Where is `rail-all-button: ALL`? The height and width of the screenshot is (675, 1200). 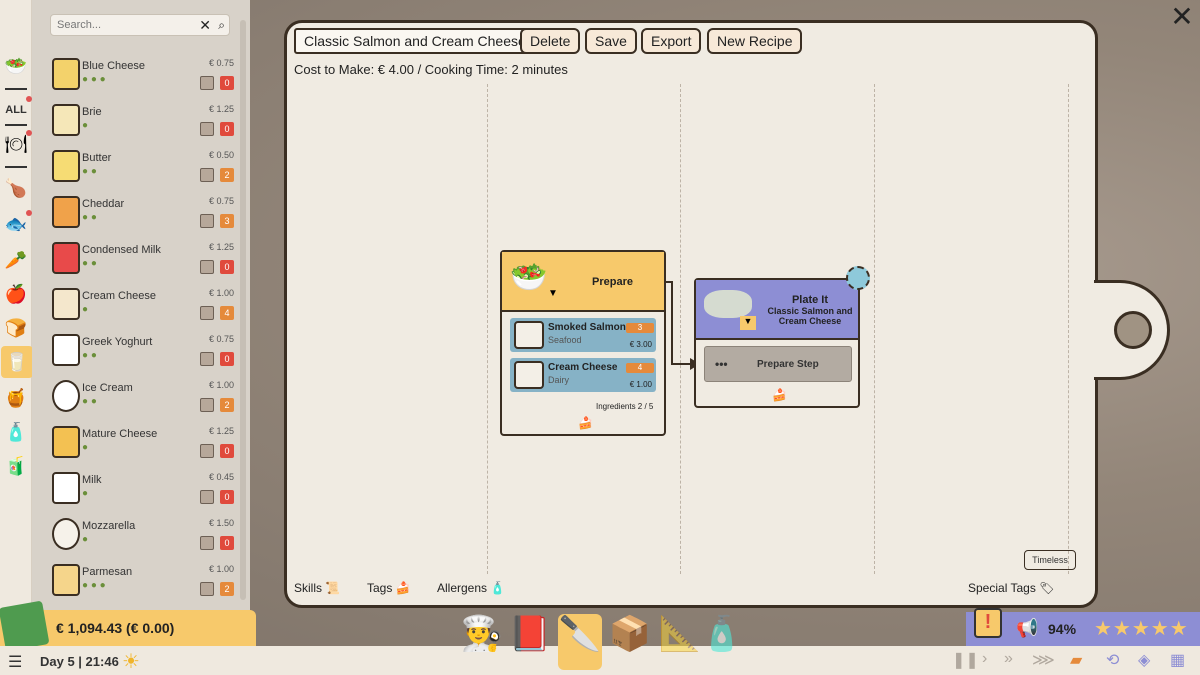
rail-all-button: ALL is located at coordinates (18, 109).